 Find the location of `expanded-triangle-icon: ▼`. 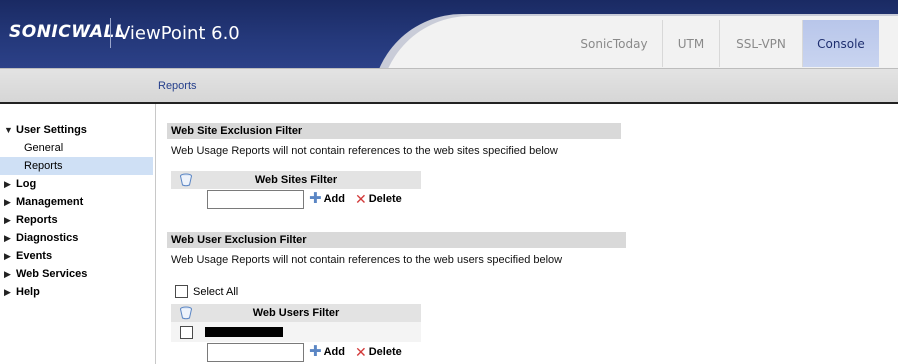

expanded-triangle-icon: ▼ is located at coordinates (8, 130).